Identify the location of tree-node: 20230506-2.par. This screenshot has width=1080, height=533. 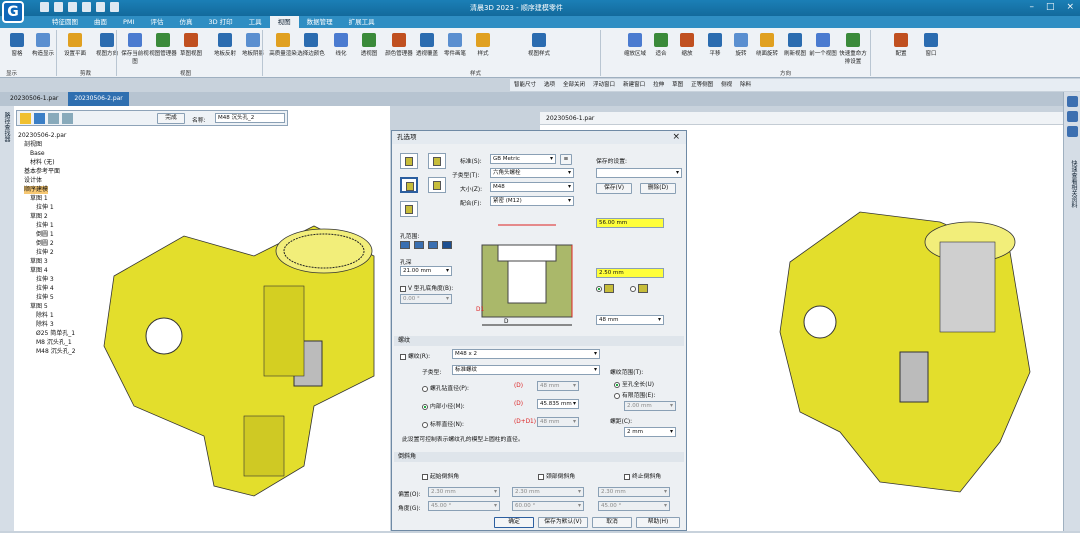
(42, 136).